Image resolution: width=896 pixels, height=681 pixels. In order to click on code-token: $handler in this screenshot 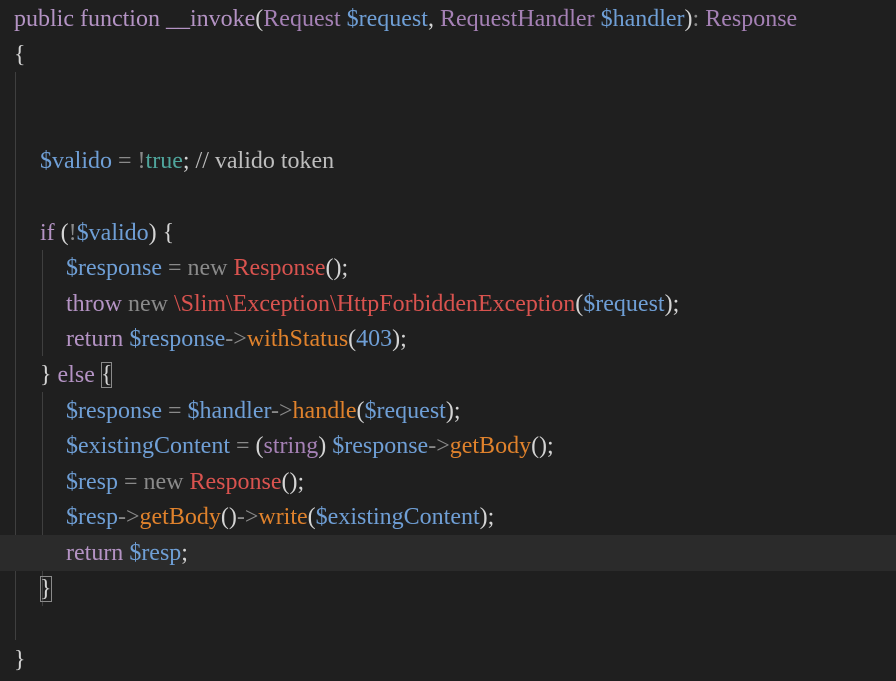, I will do `click(642, 19)`.